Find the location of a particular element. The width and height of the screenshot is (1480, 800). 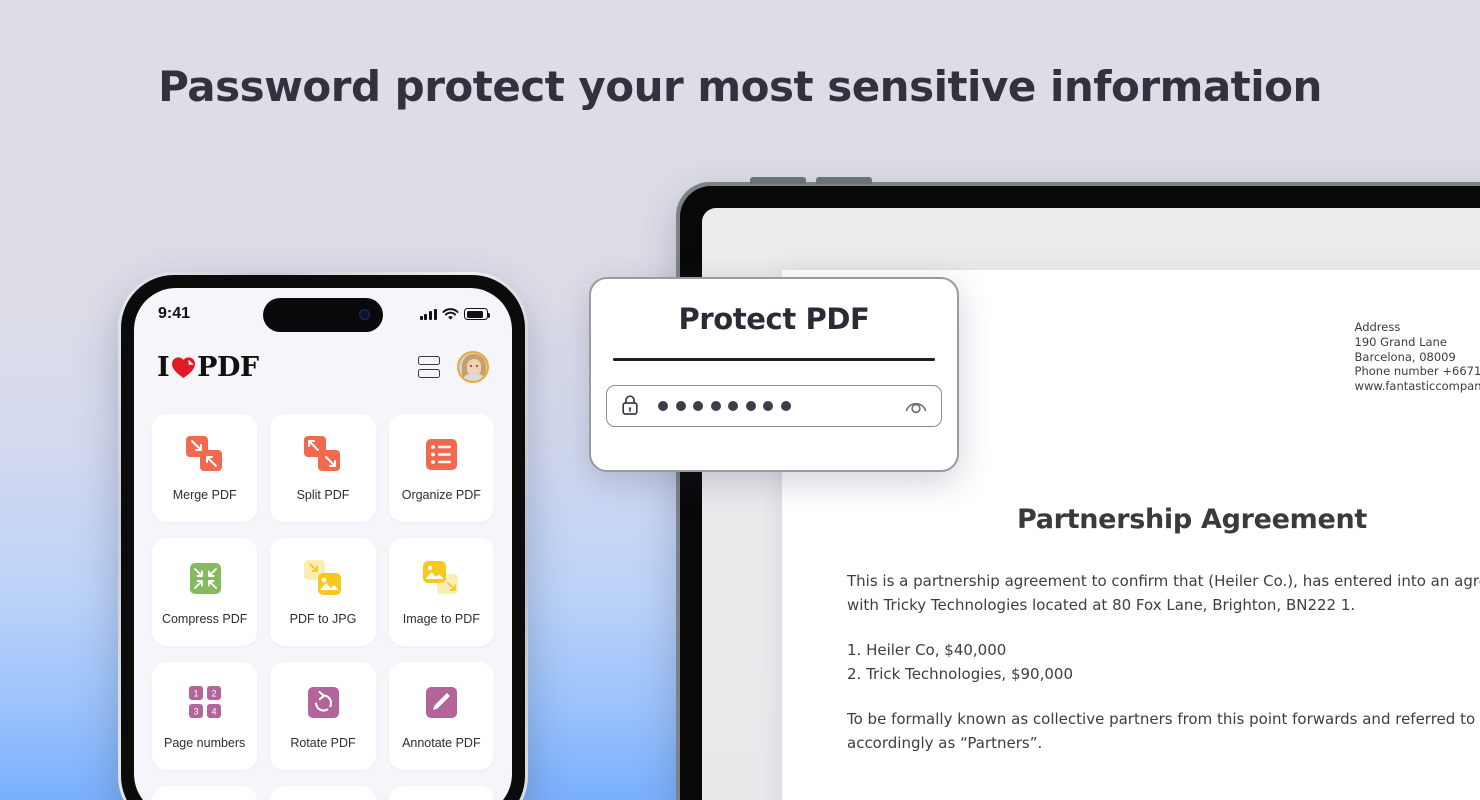

tool-label: Merge PDF is located at coordinates (204, 494).